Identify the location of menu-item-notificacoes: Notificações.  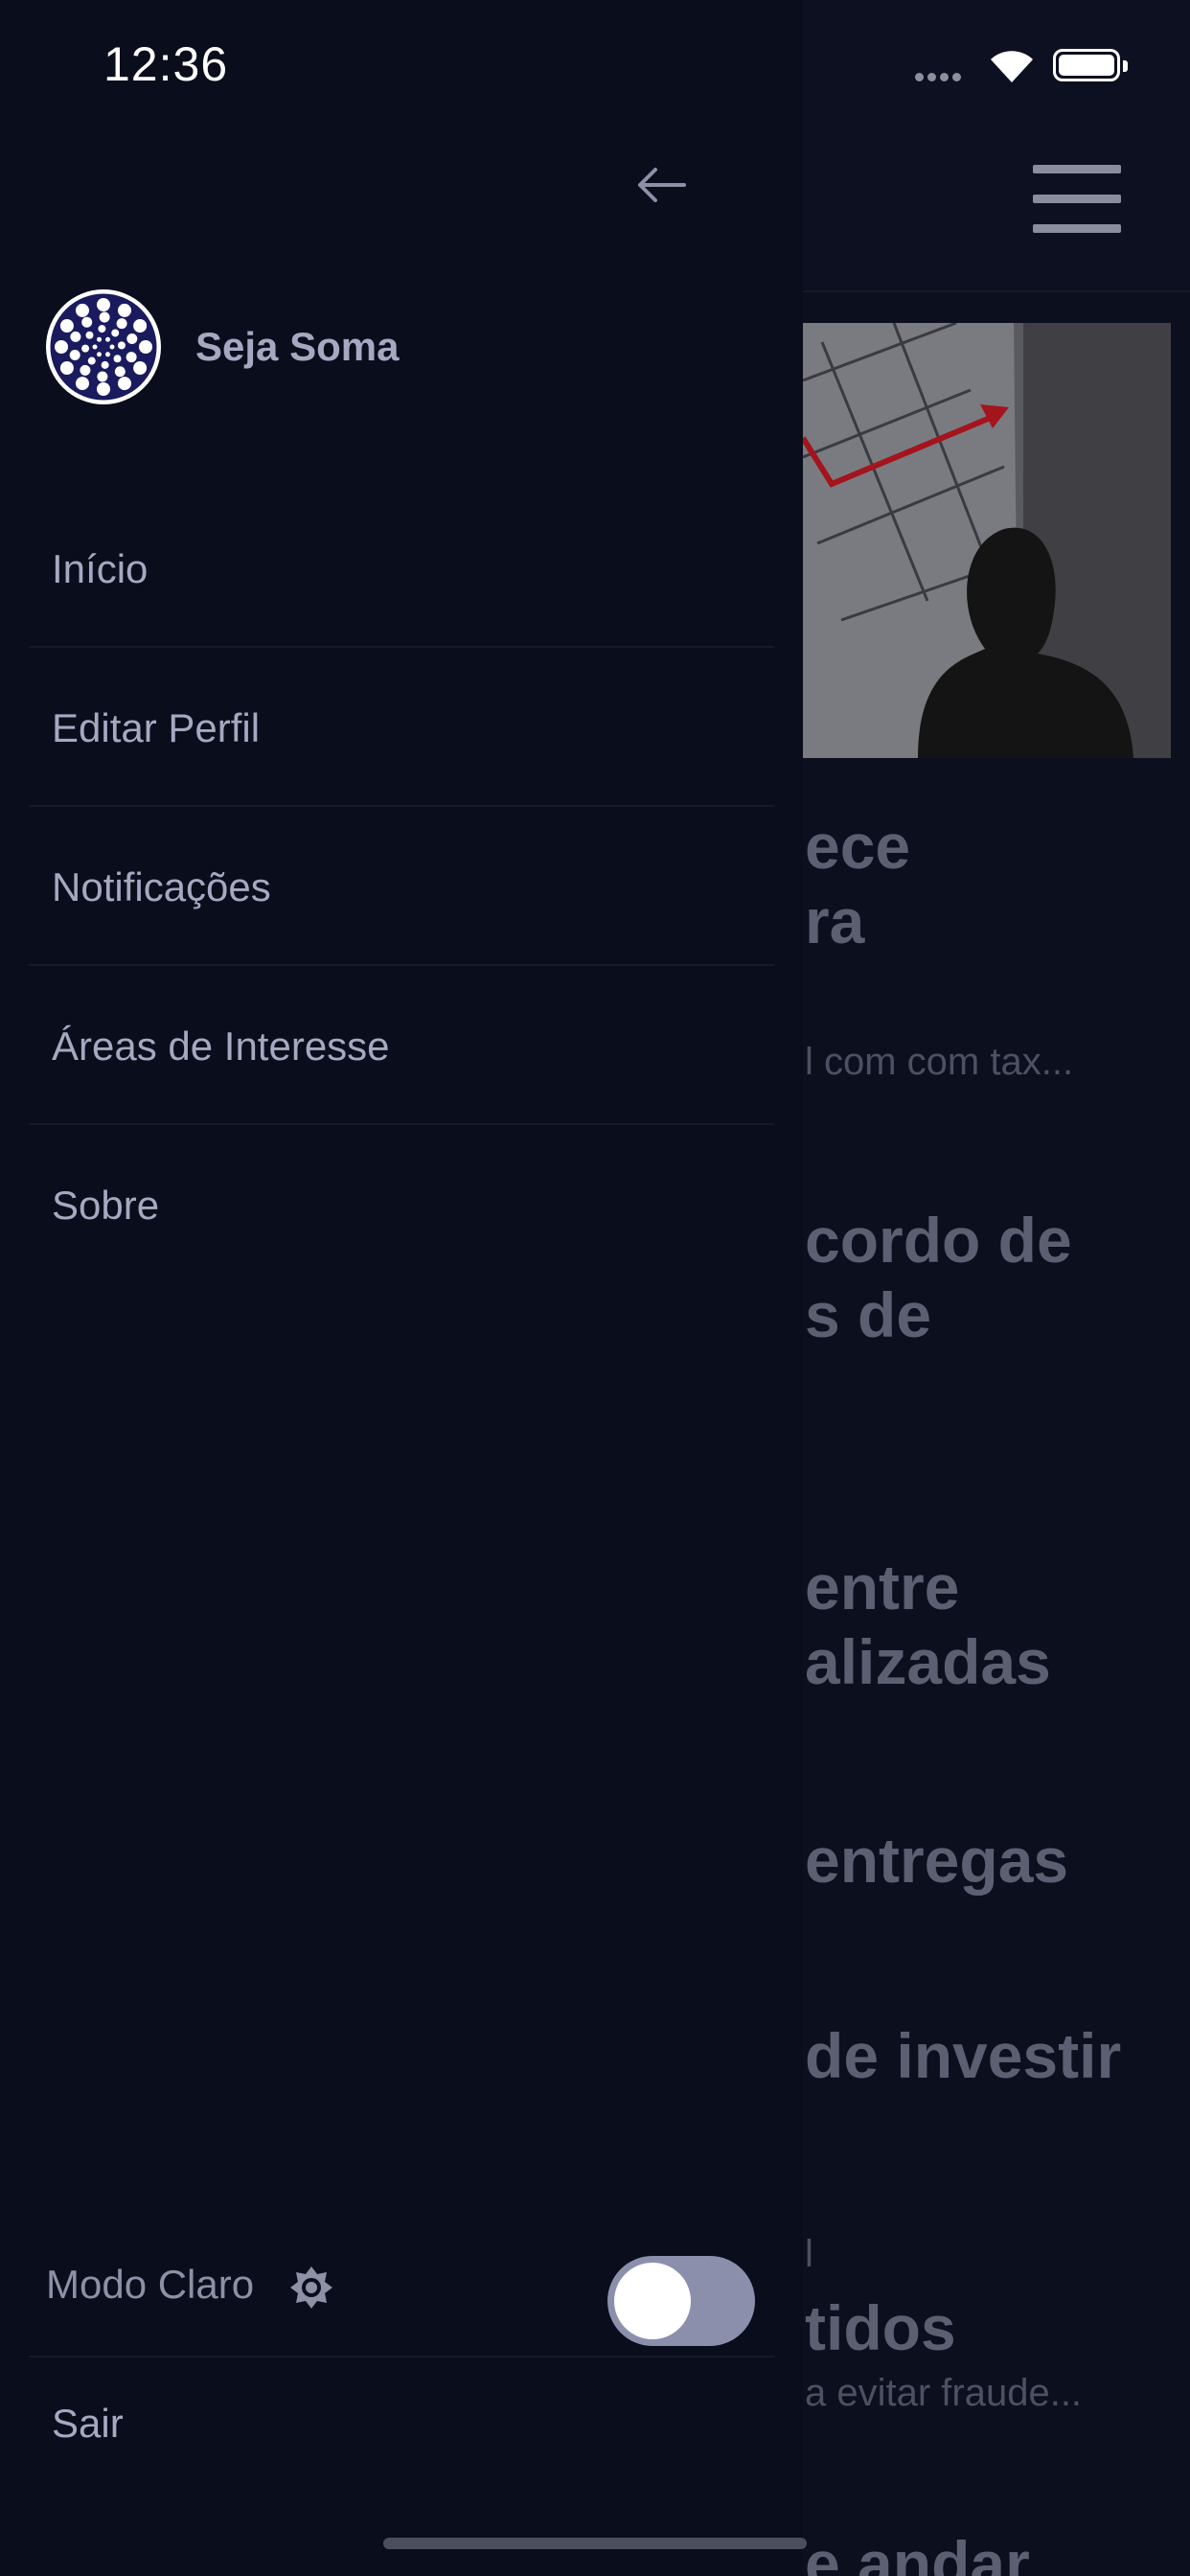
(402, 886).